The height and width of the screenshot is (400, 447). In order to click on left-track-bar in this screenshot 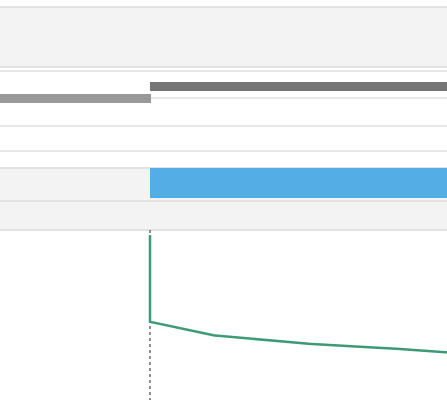, I will do `click(75, 98)`.